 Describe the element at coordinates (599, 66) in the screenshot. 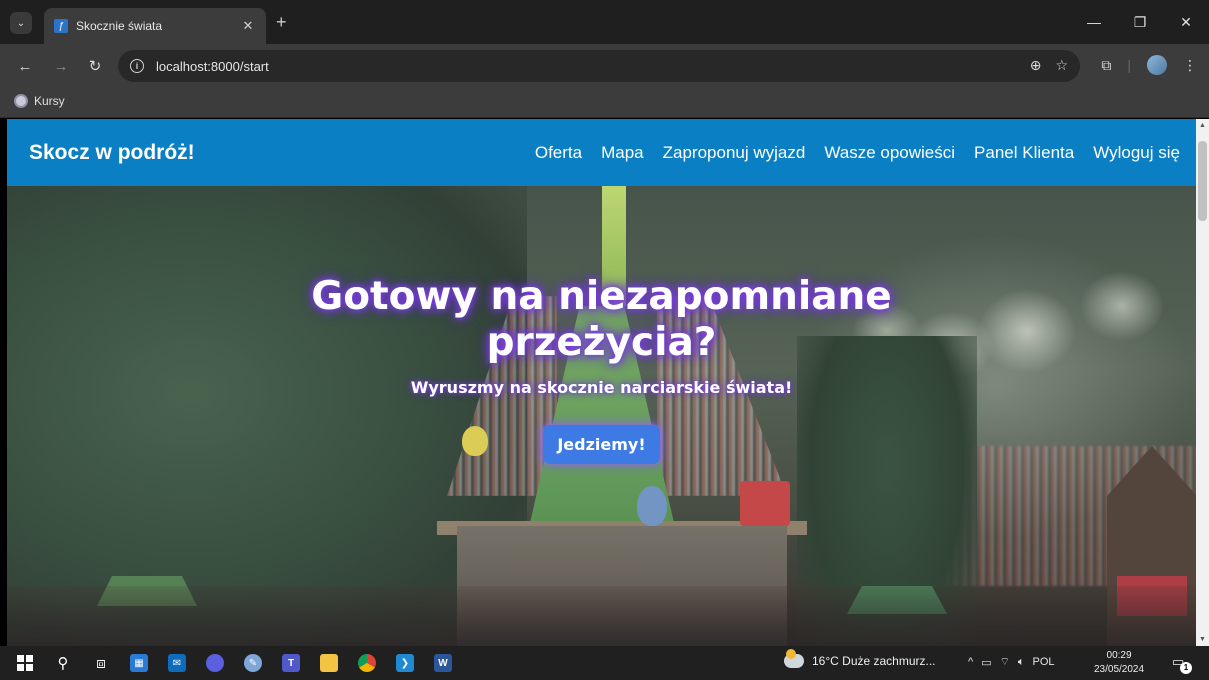

I see `address-bar: i localhost:8000/start ⊕ ☆` at that location.